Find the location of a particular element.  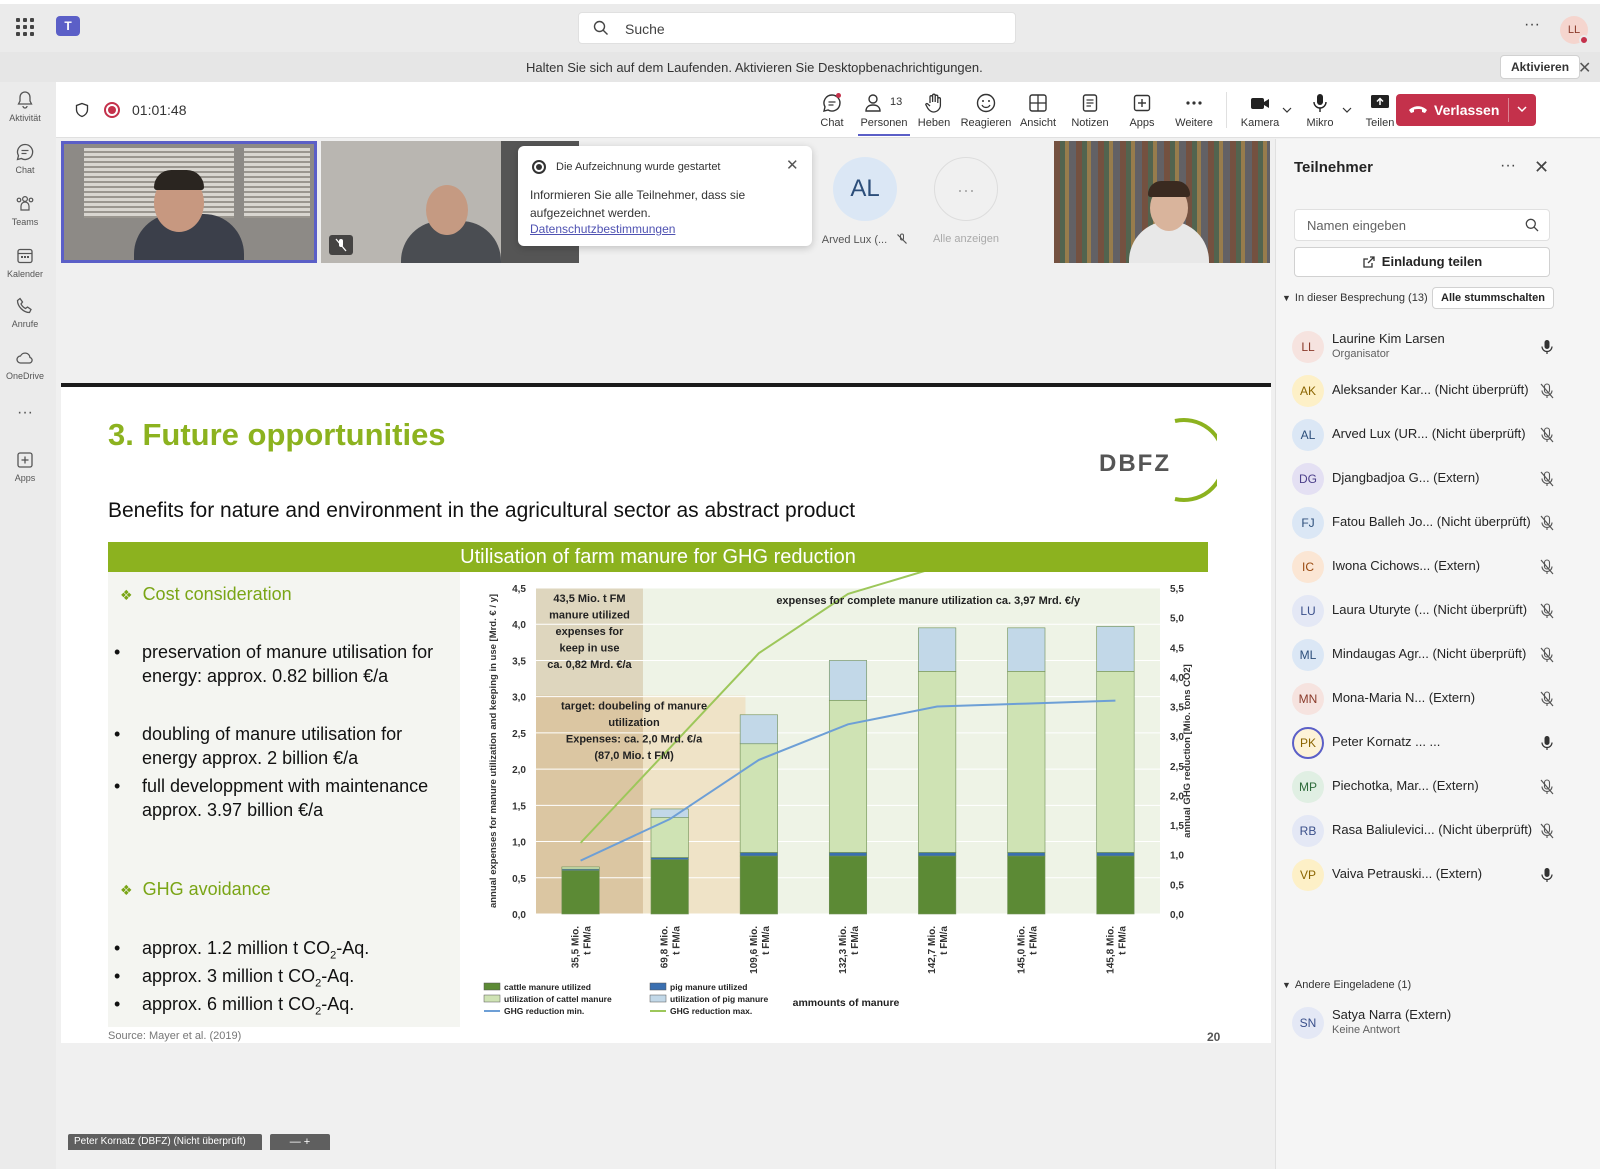

user-initials: LL is located at coordinates (1574, 30).